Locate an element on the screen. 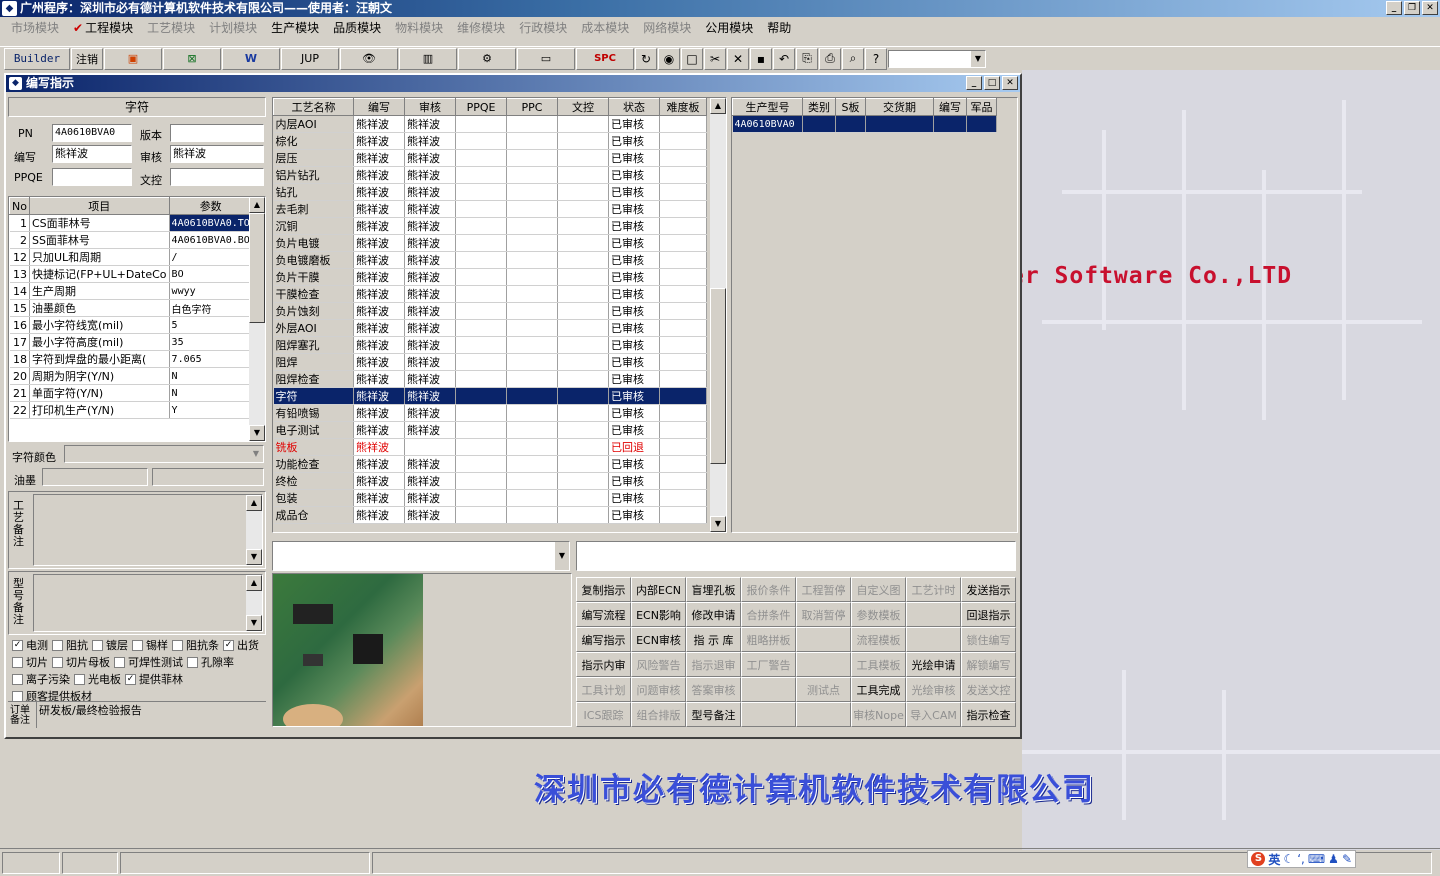 This screenshot has width=1440, height=876. column-header: 状态 is located at coordinates (634, 107).